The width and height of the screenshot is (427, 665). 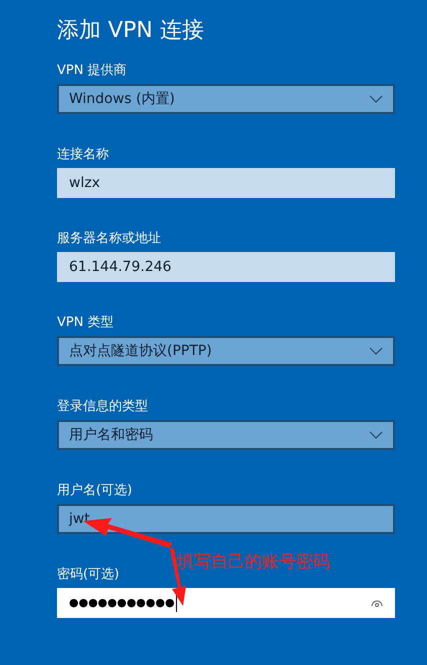 What do you see at coordinates (130, 31) in the screenshot?
I see `page-title: 添加 VPN 连接` at bounding box center [130, 31].